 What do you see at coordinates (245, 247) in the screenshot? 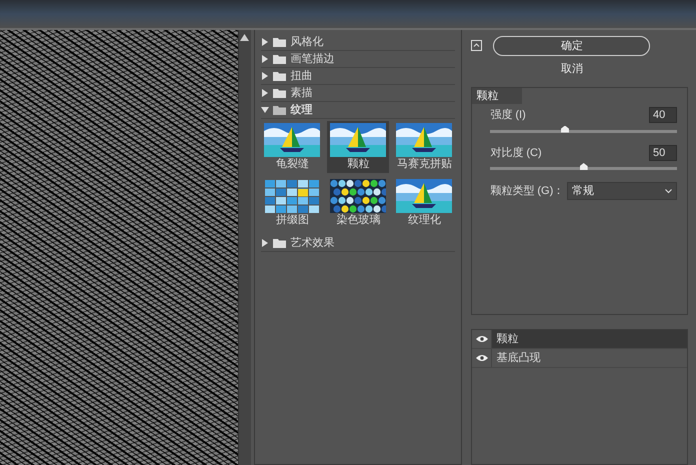
I see `scrollbar` at bounding box center [245, 247].